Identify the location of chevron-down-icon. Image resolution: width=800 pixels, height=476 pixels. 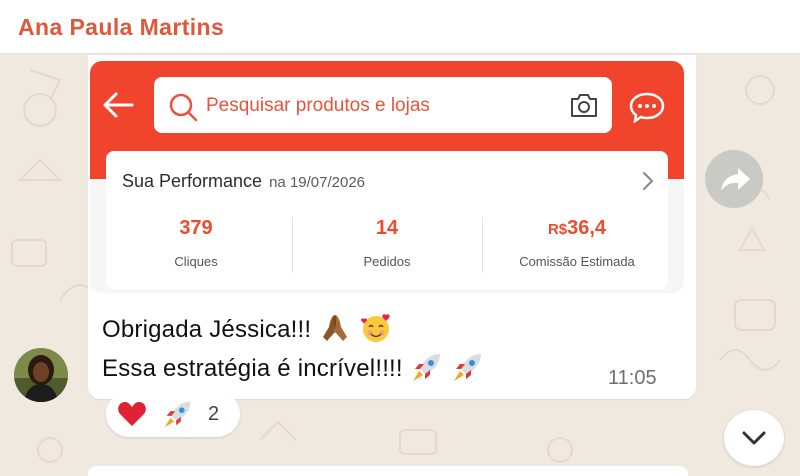
(754, 438).